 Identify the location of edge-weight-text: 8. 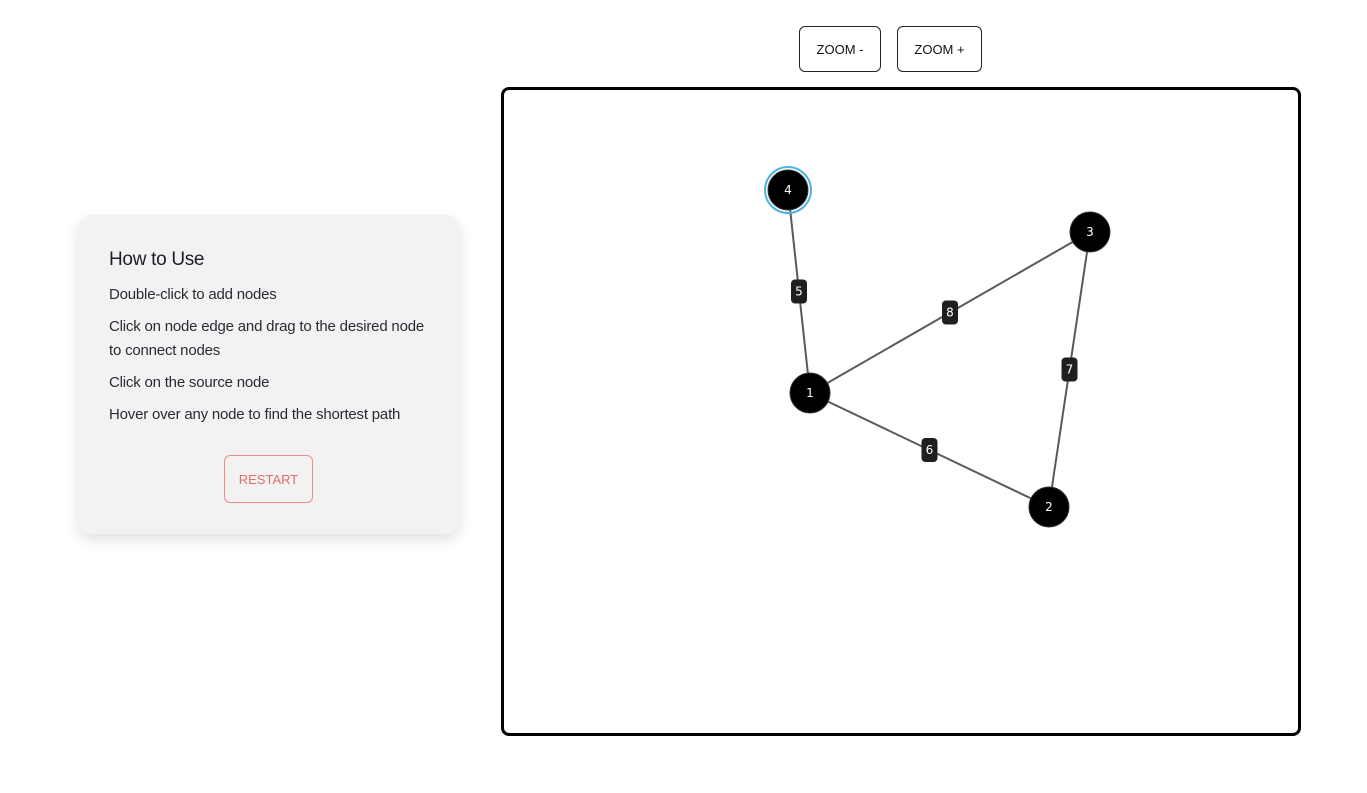
(950, 313).